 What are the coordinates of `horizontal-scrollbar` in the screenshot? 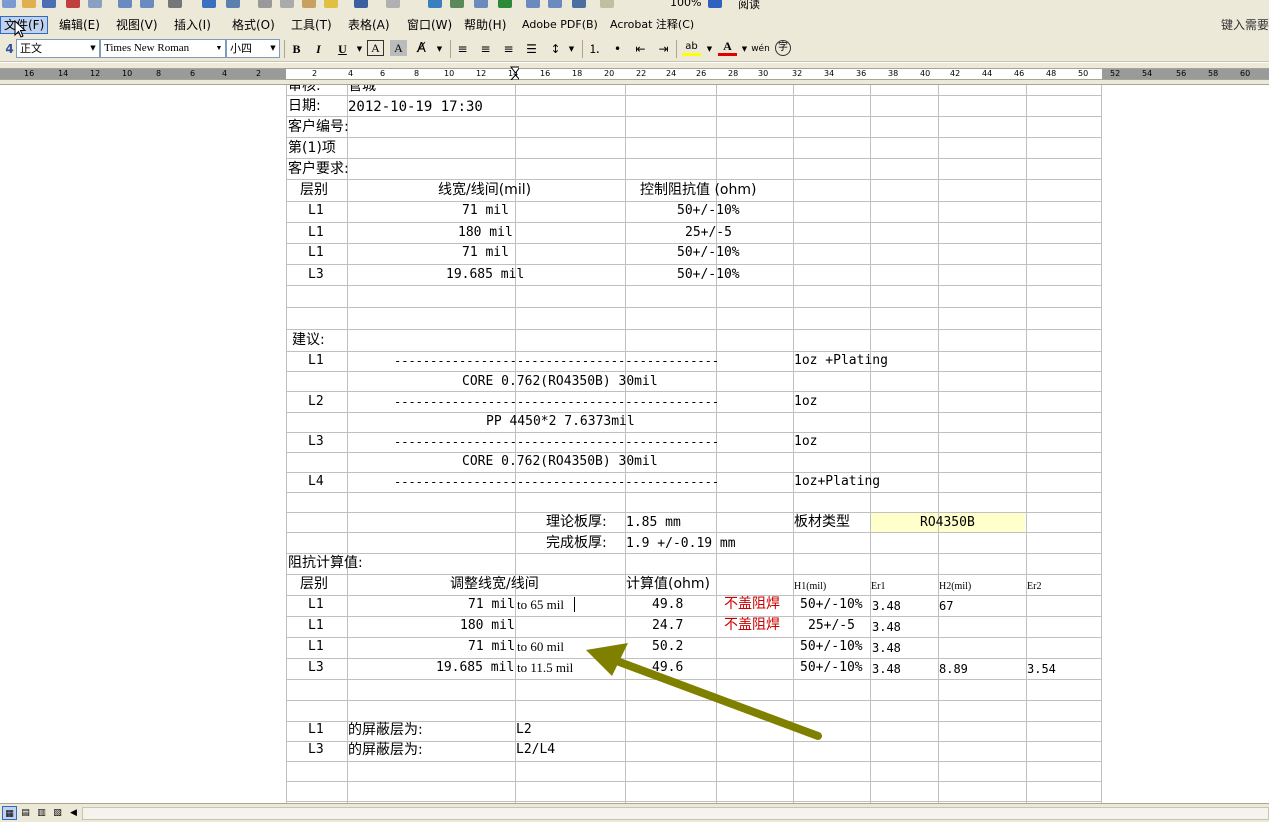 It's located at (675, 813).